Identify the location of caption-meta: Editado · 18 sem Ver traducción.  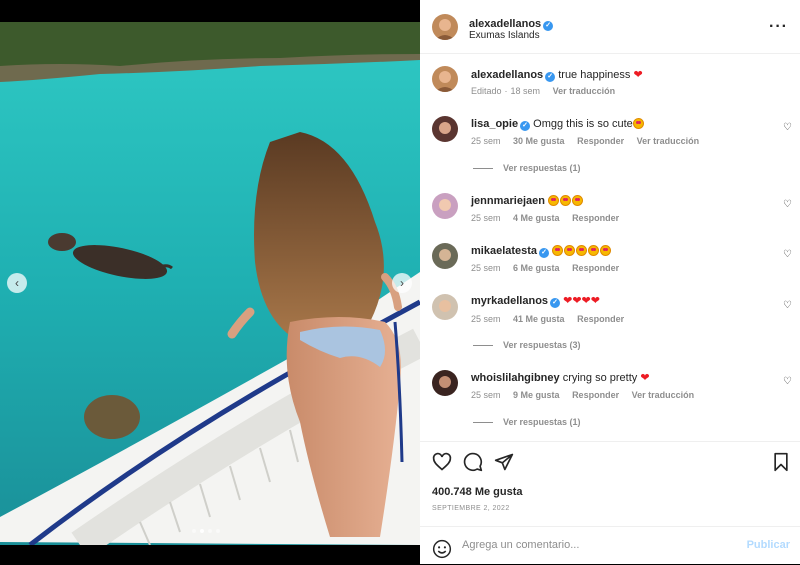
(548, 91).